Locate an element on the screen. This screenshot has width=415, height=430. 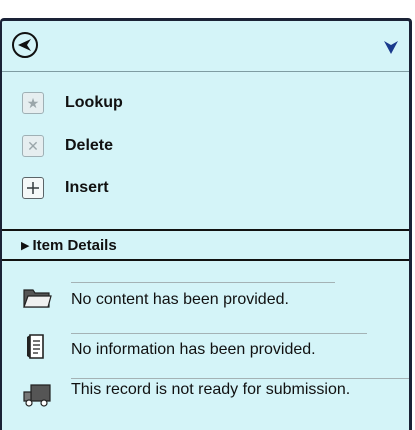
section-title: Item Details is located at coordinates (74, 245).